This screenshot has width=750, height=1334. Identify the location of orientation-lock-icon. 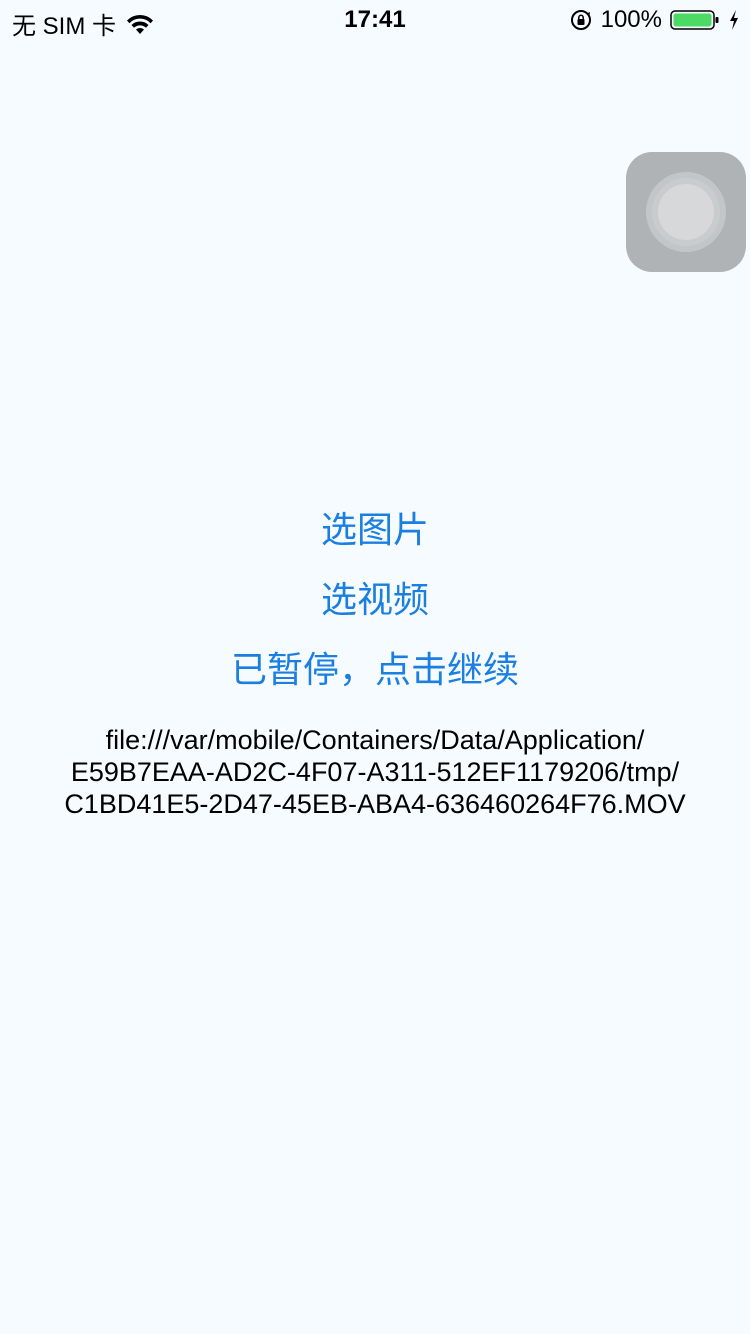
(580, 20).